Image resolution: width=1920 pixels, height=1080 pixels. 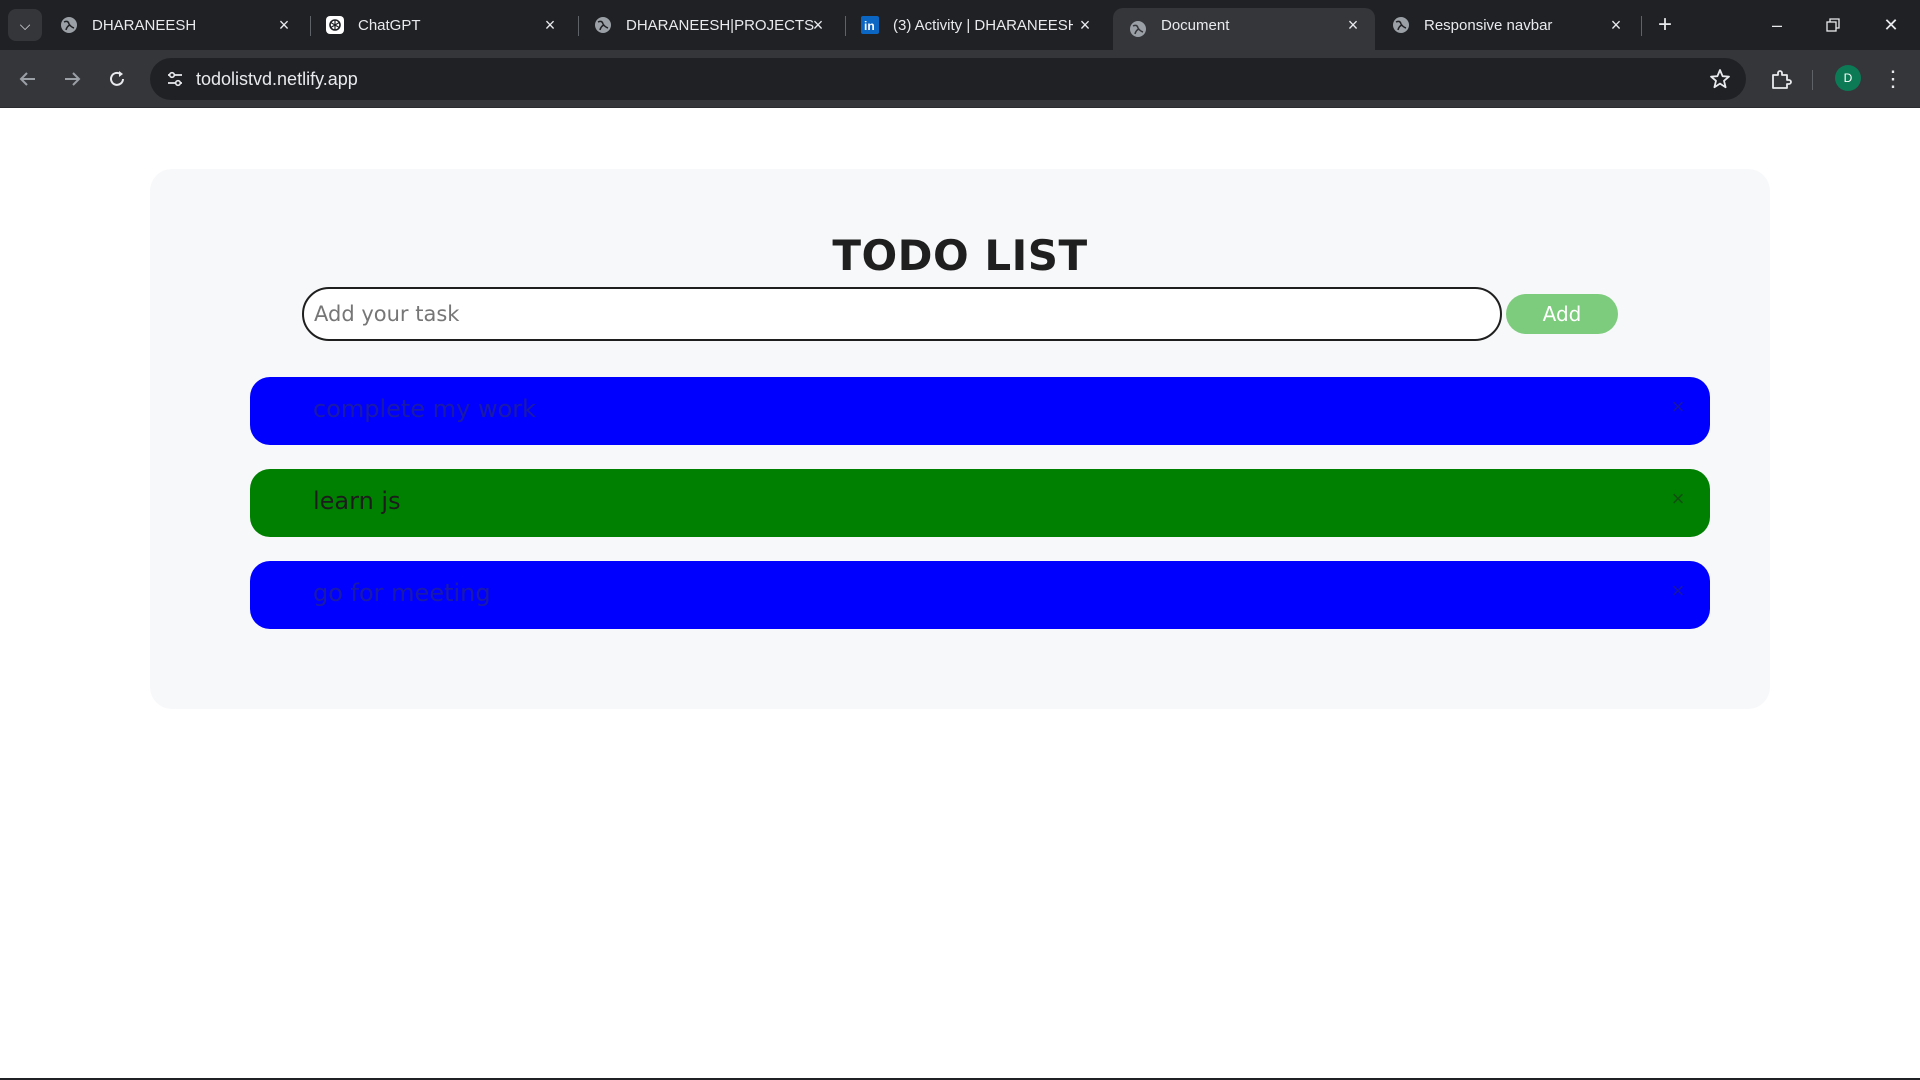 I want to click on puzzle-icon, so click(x=1782, y=79).